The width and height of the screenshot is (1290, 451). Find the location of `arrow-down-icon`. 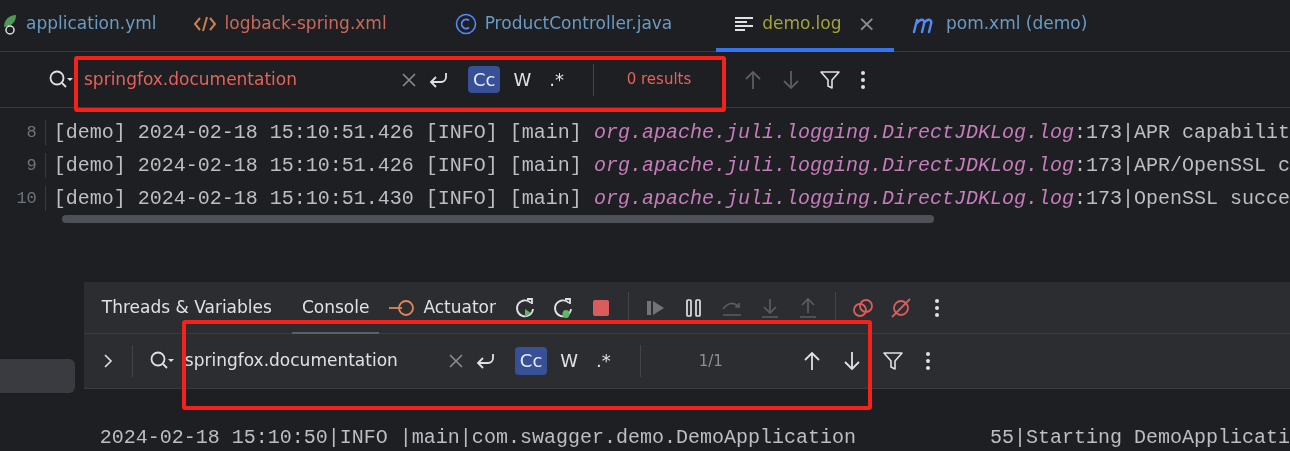

arrow-down-icon is located at coordinates (851, 361).